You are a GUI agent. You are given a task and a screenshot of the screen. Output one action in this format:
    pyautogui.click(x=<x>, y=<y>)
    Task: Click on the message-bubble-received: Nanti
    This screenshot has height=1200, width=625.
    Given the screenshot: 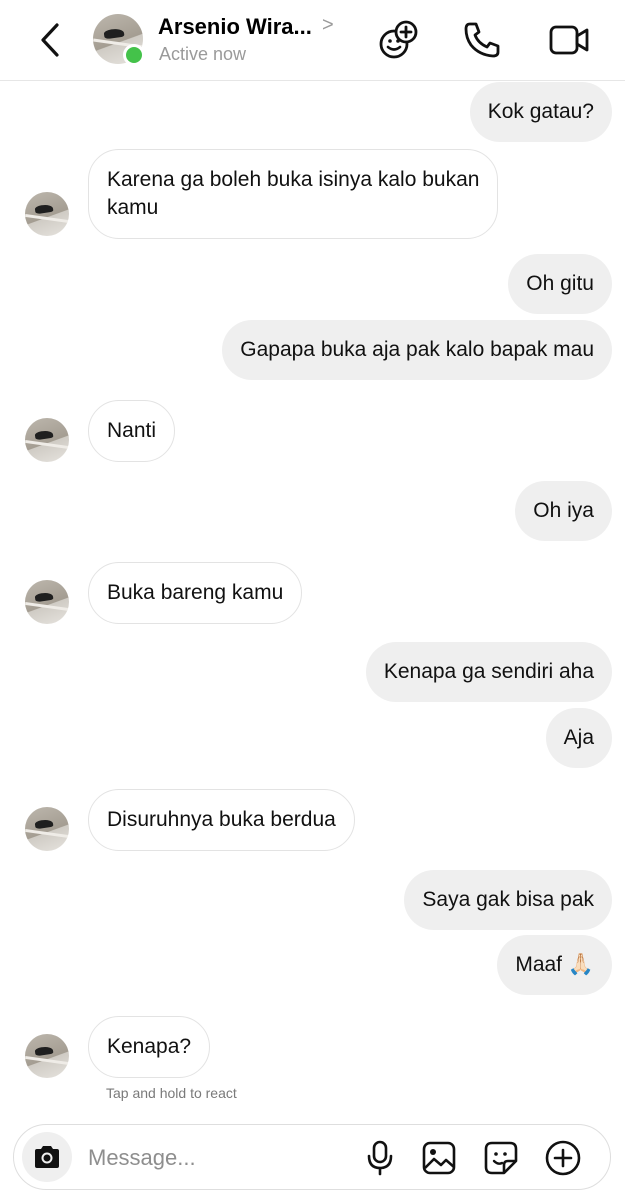 What is the action you would take?
    pyautogui.click(x=132, y=431)
    